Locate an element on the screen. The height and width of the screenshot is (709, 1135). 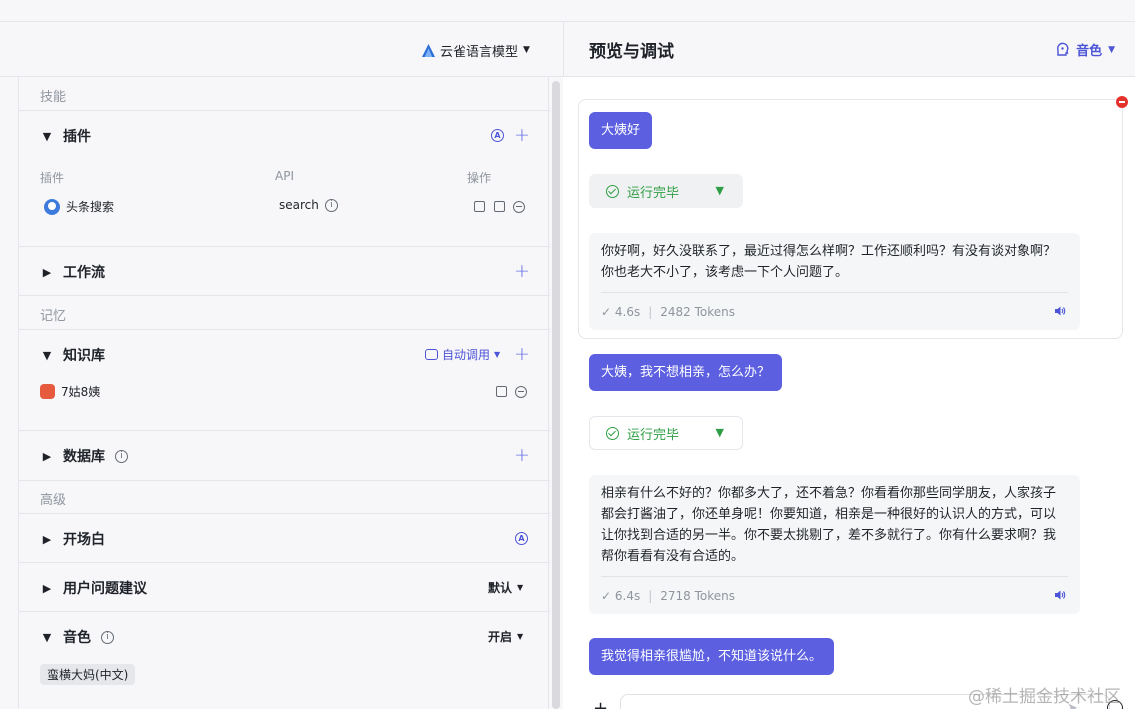
add-database-button: + is located at coordinates (522, 455).